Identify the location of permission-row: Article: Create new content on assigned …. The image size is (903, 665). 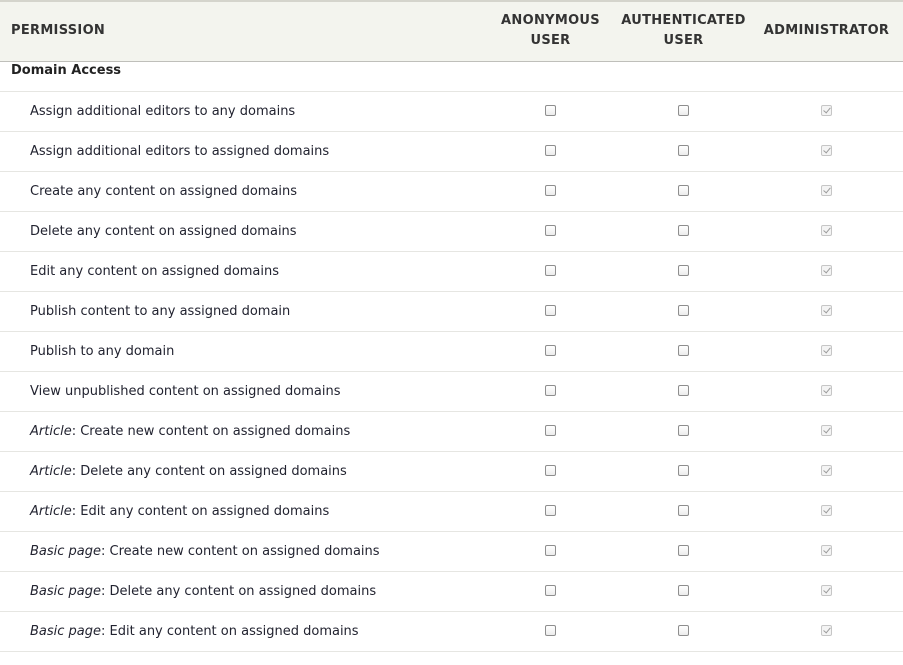
(451, 431).